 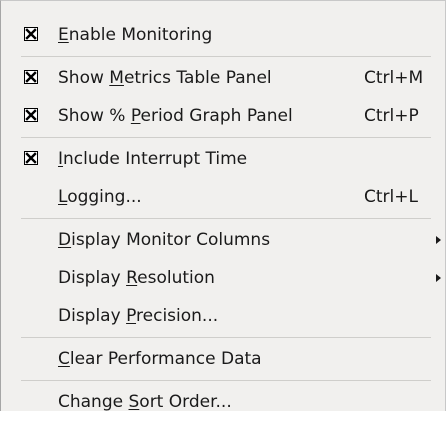 I want to click on menu-item-display-monitor-columns: Display Monitor Columns, so click(x=223, y=240).